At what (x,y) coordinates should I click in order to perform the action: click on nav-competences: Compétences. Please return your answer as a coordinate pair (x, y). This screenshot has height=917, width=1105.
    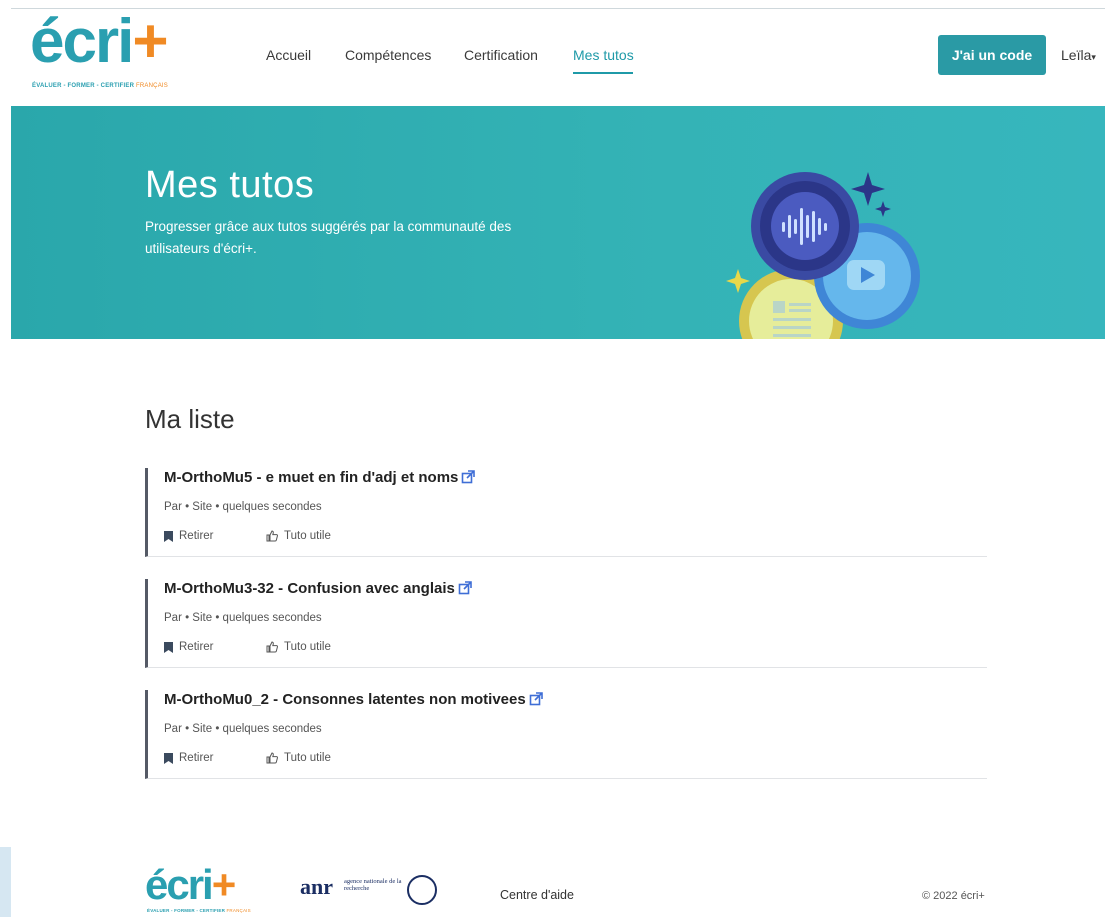
    Looking at the image, I should click on (388, 55).